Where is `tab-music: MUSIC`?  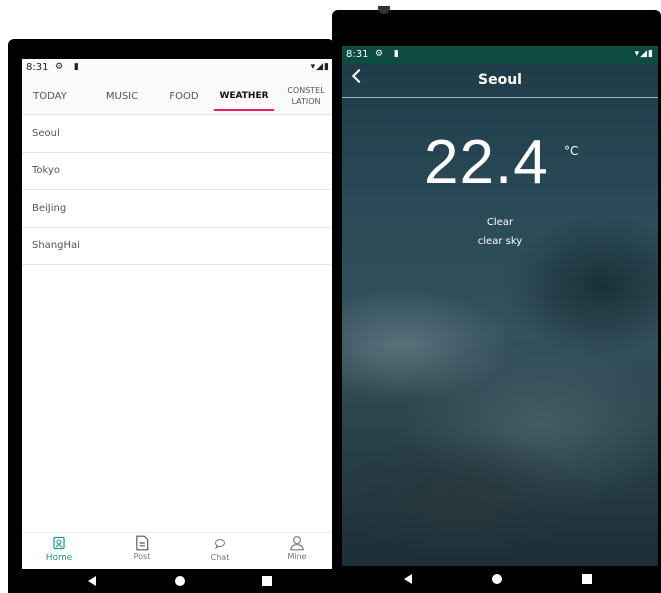 tab-music: MUSIC is located at coordinates (122, 96).